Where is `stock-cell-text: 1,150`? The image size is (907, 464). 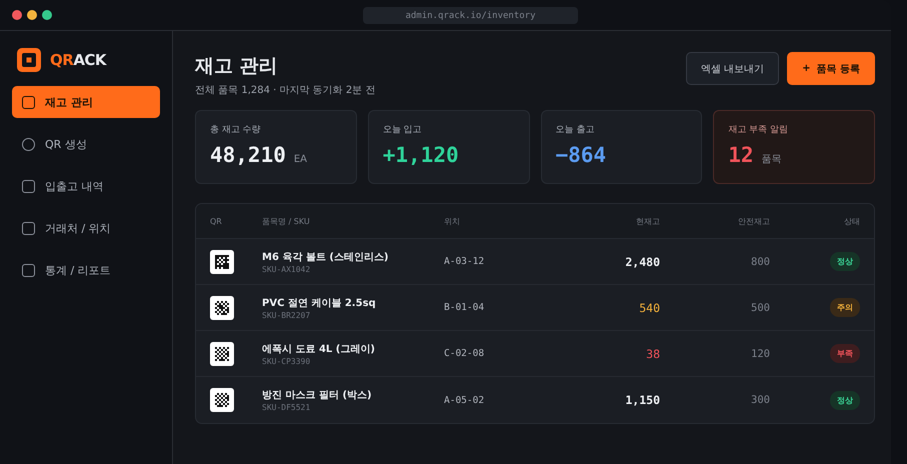 stock-cell-text: 1,150 is located at coordinates (642, 400).